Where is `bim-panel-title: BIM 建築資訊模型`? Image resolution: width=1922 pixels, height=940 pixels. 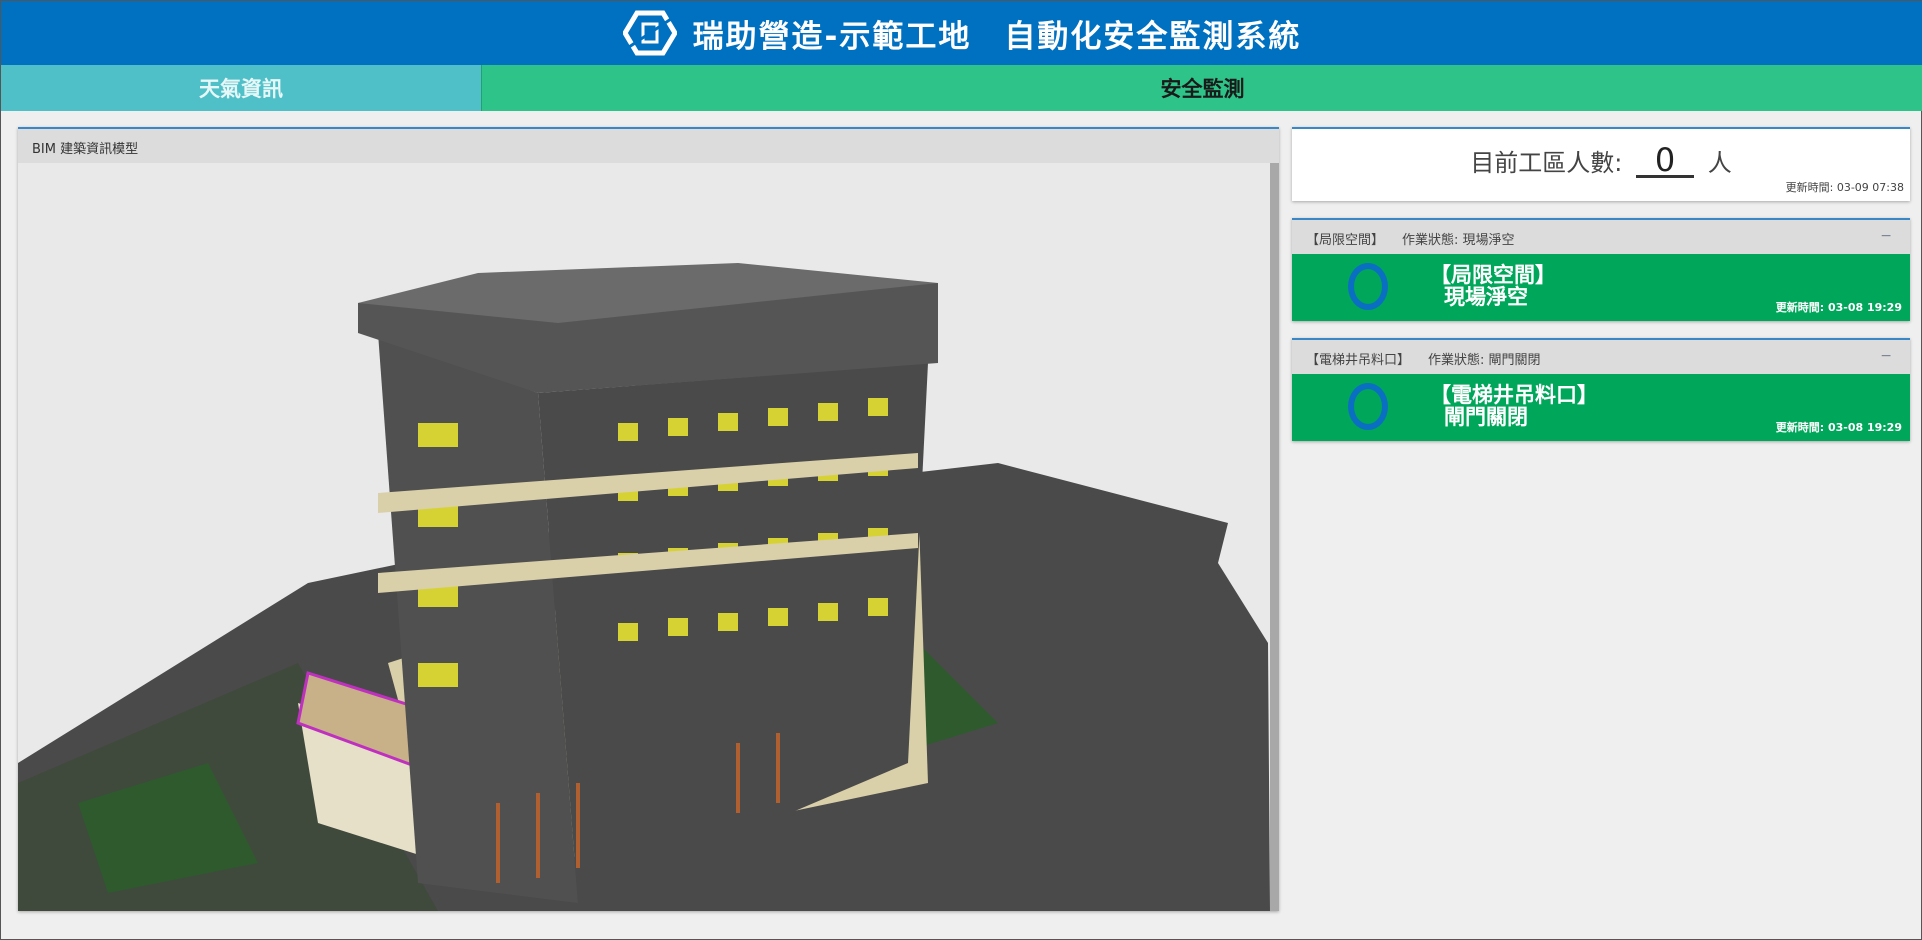
bim-panel-title: BIM 建築資訊模型 is located at coordinates (648, 146).